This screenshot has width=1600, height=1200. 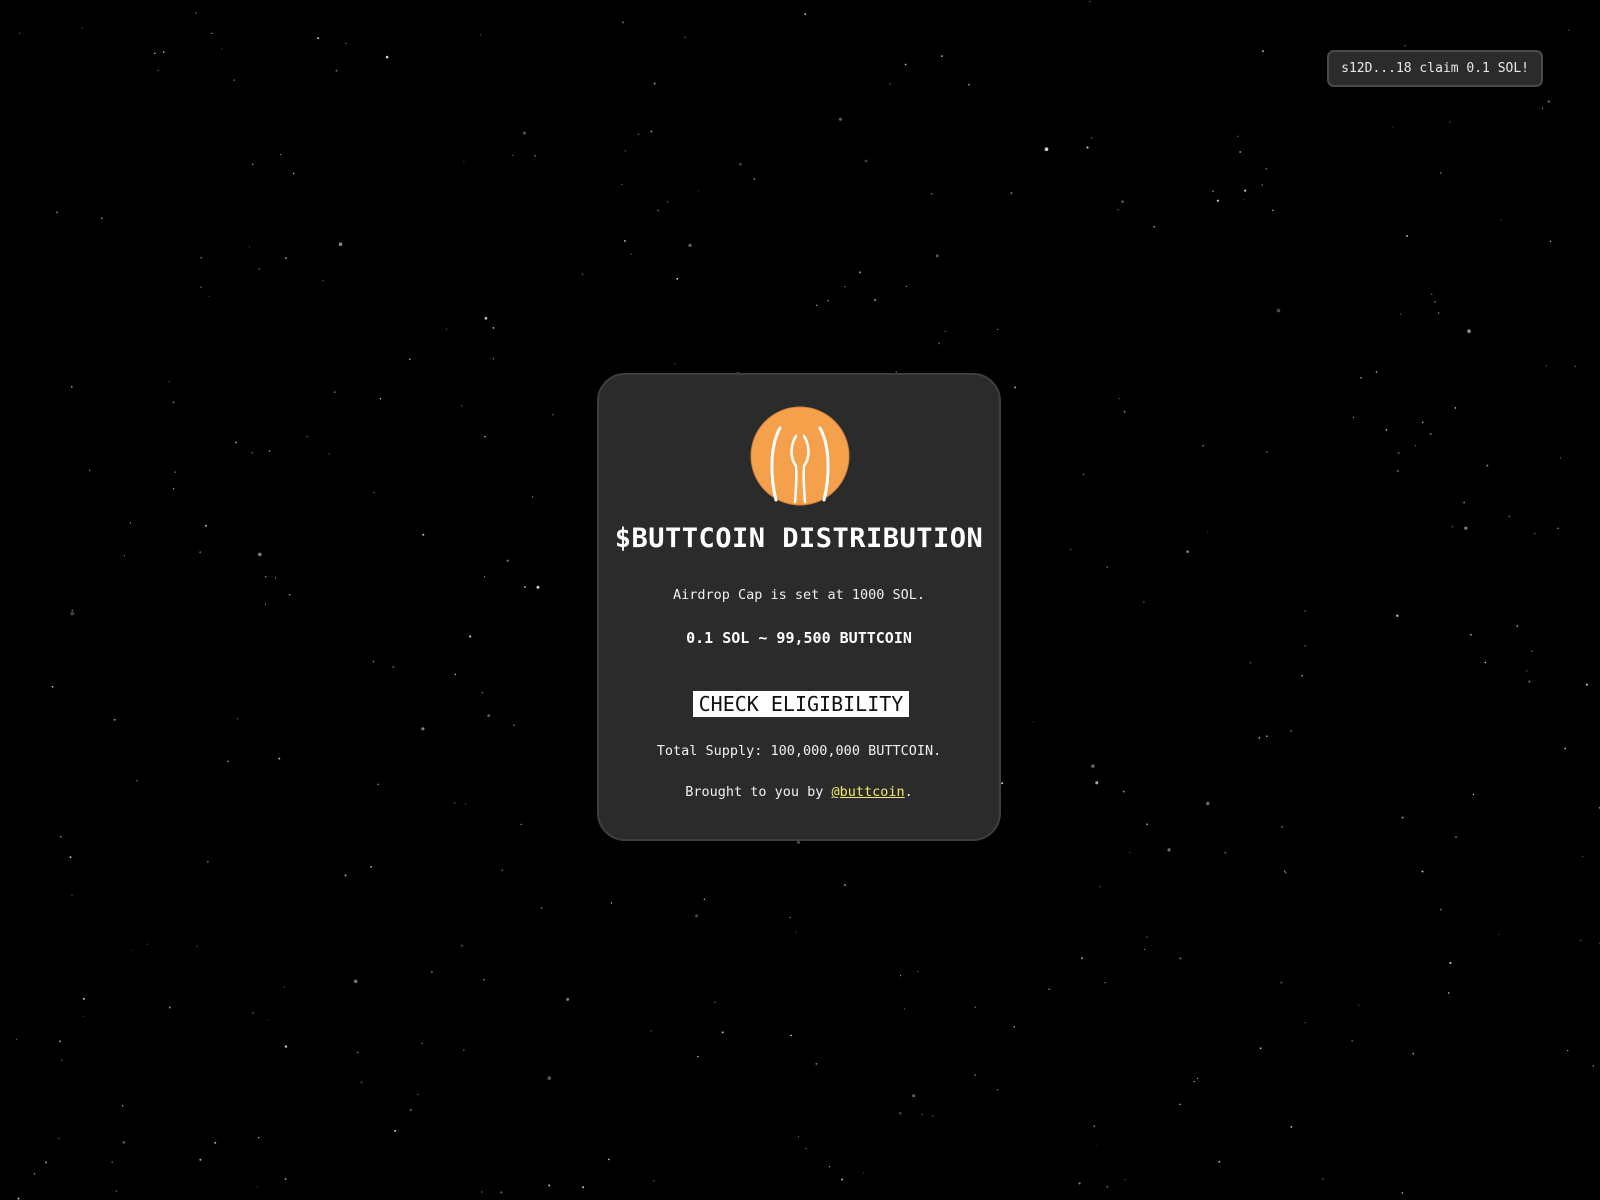 I want to click on airdrop-cap-text: Airdrop Cap is set at 1000 SOL., so click(x=799, y=595).